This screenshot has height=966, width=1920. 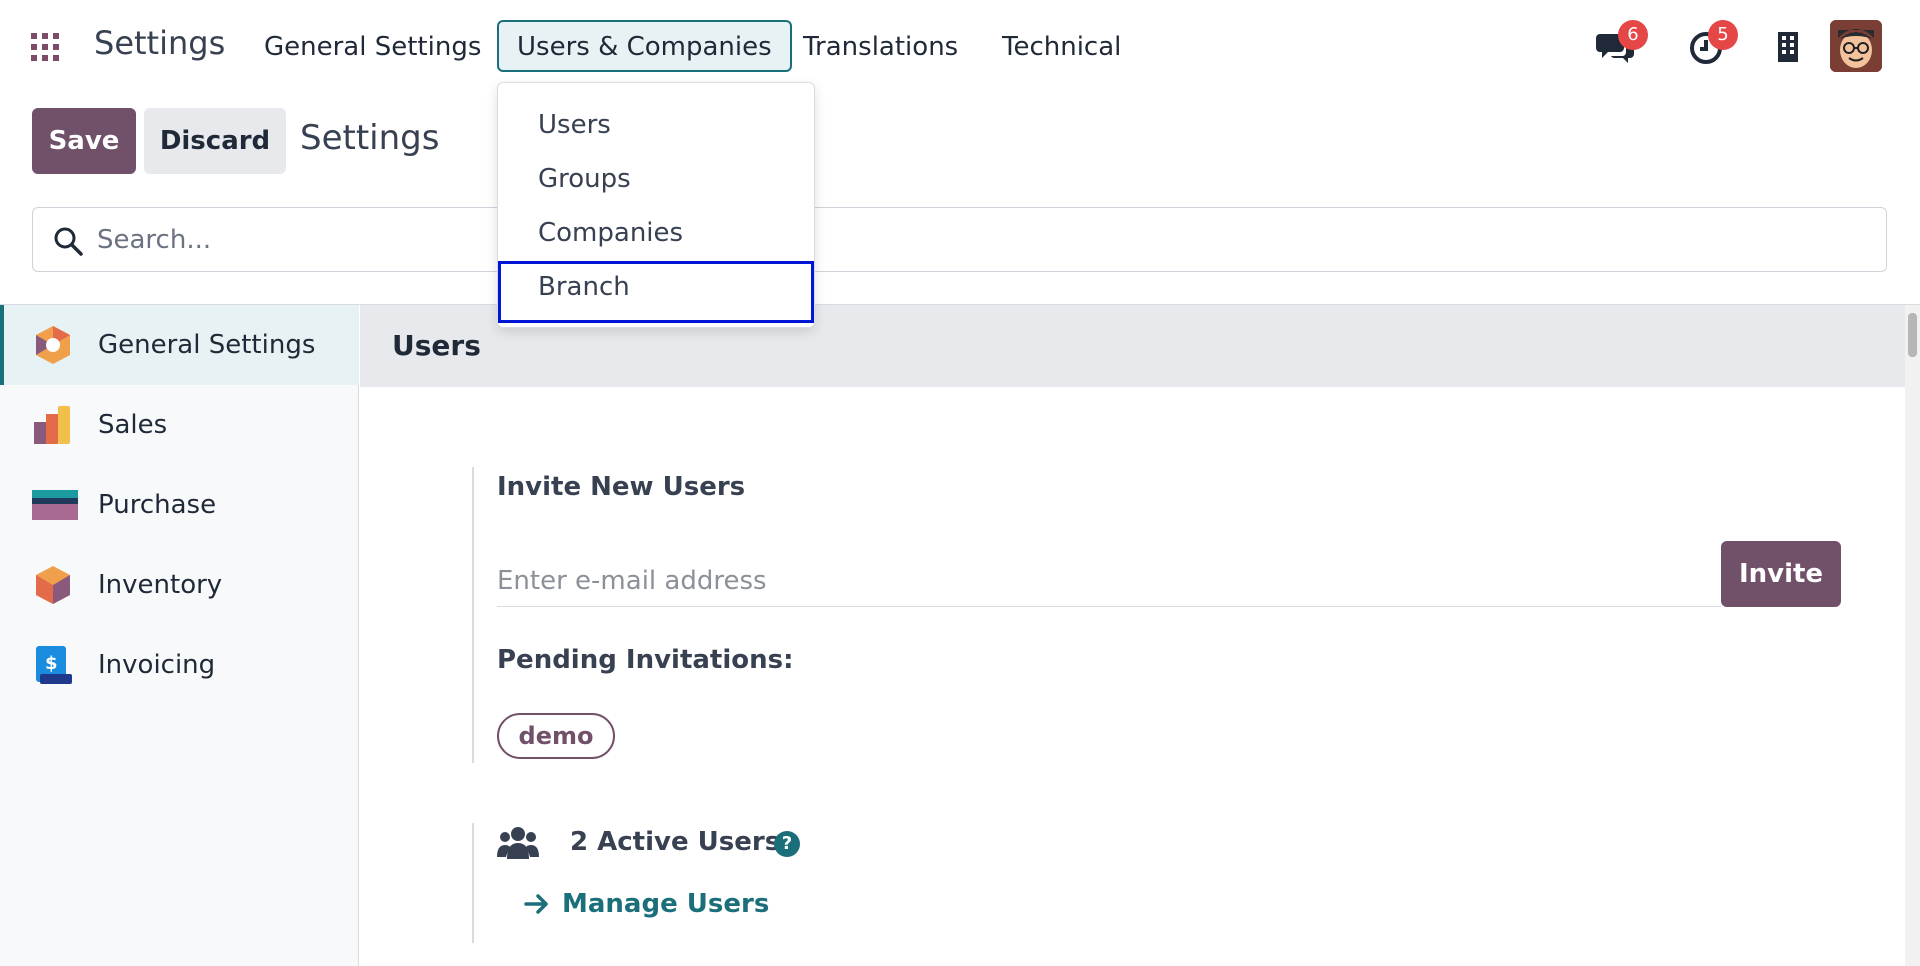 What do you see at coordinates (53, 345) in the screenshot?
I see `general-settings-icon` at bounding box center [53, 345].